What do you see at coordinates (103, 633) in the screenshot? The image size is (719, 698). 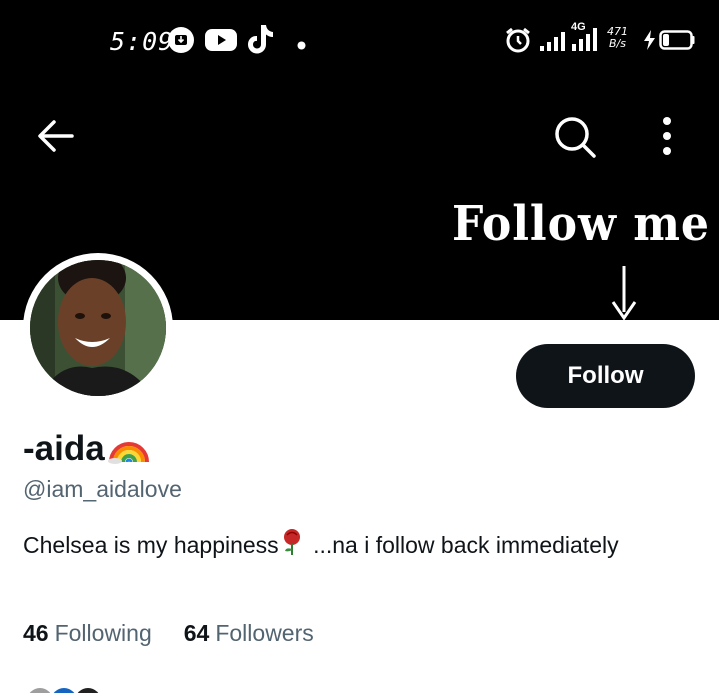 I see `following-label: Following` at bounding box center [103, 633].